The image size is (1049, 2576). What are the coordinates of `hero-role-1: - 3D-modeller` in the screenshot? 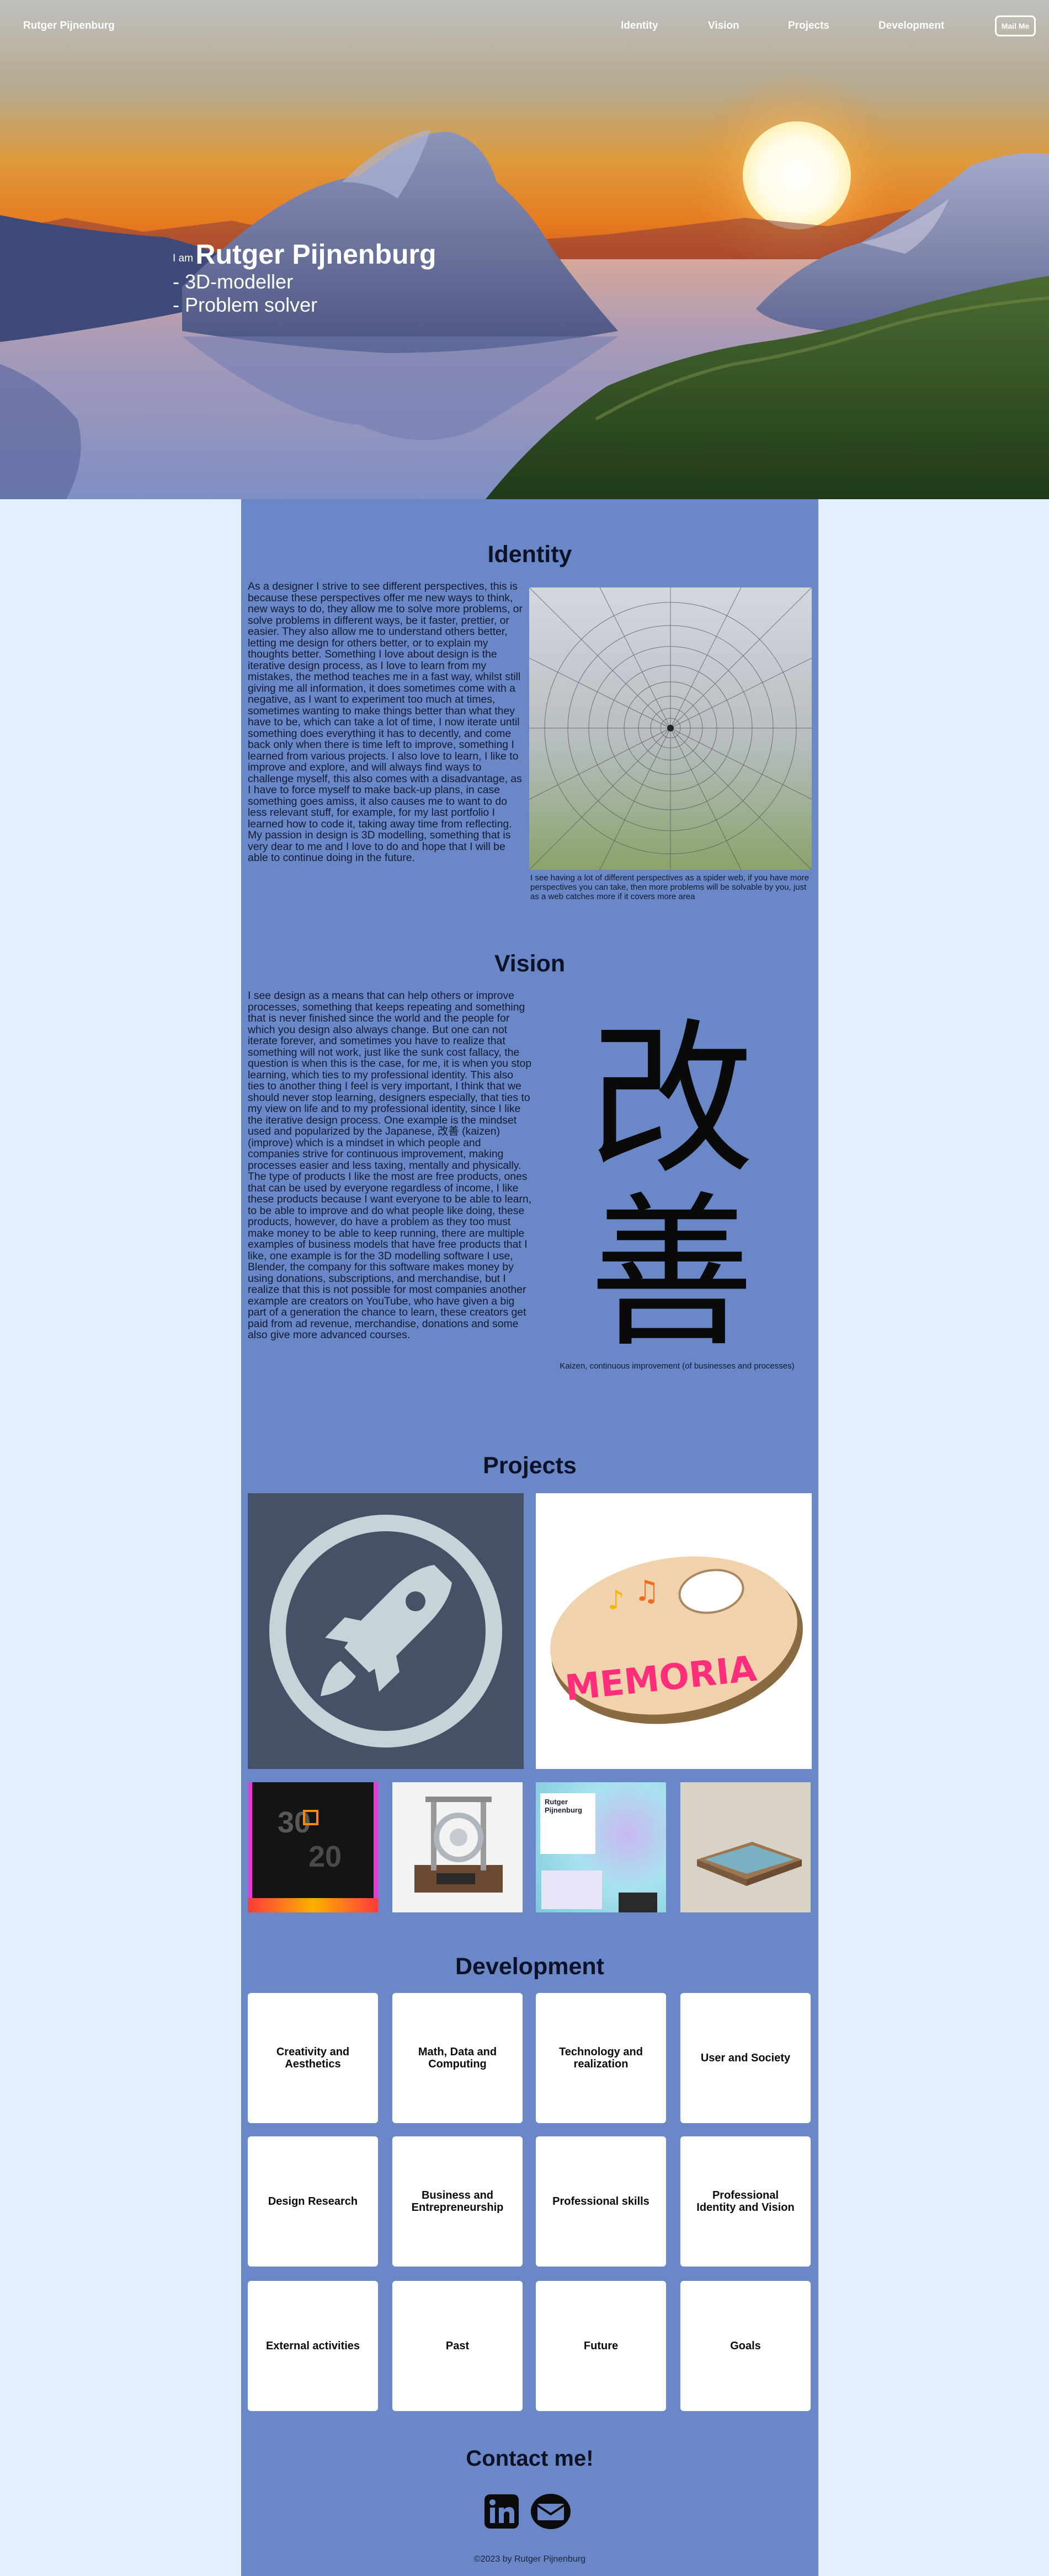 It's located at (233, 281).